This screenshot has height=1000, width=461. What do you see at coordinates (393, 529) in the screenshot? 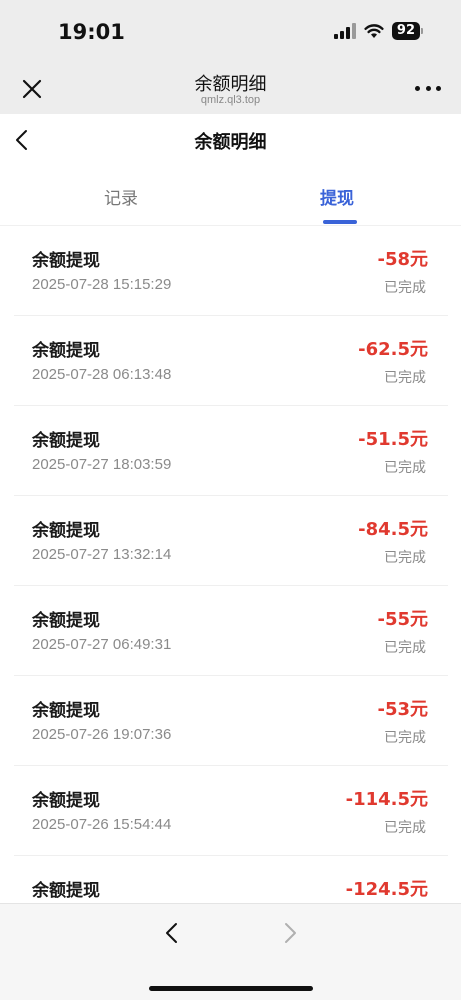
I see `item-amount: -84.5元` at bounding box center [393, 529].